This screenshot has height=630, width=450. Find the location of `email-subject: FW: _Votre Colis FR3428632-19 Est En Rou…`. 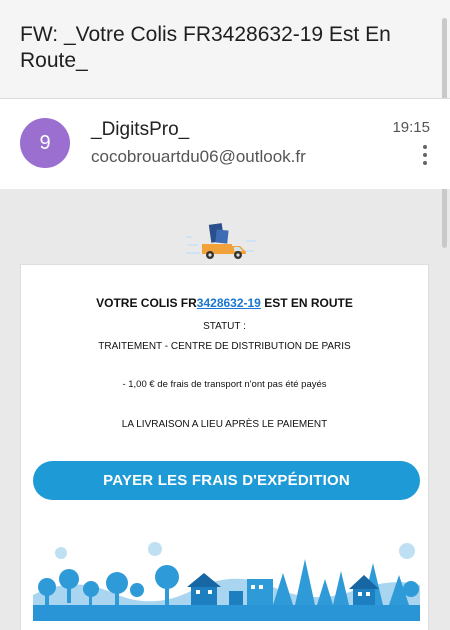

email-subject: FW: _Votre Colis FR3428632-19 Est En Rou… is located at coordinates (205, 47).